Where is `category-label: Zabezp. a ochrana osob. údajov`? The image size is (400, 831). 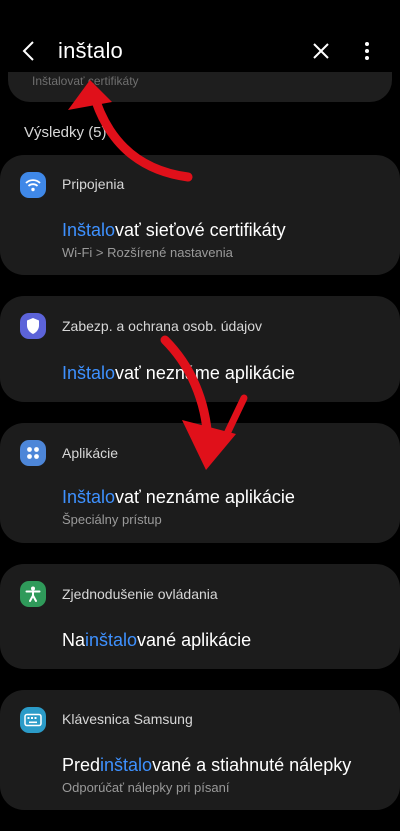 category-label: Zabezp. a ochrana osob. údajov is located at coordinates (162, 326).